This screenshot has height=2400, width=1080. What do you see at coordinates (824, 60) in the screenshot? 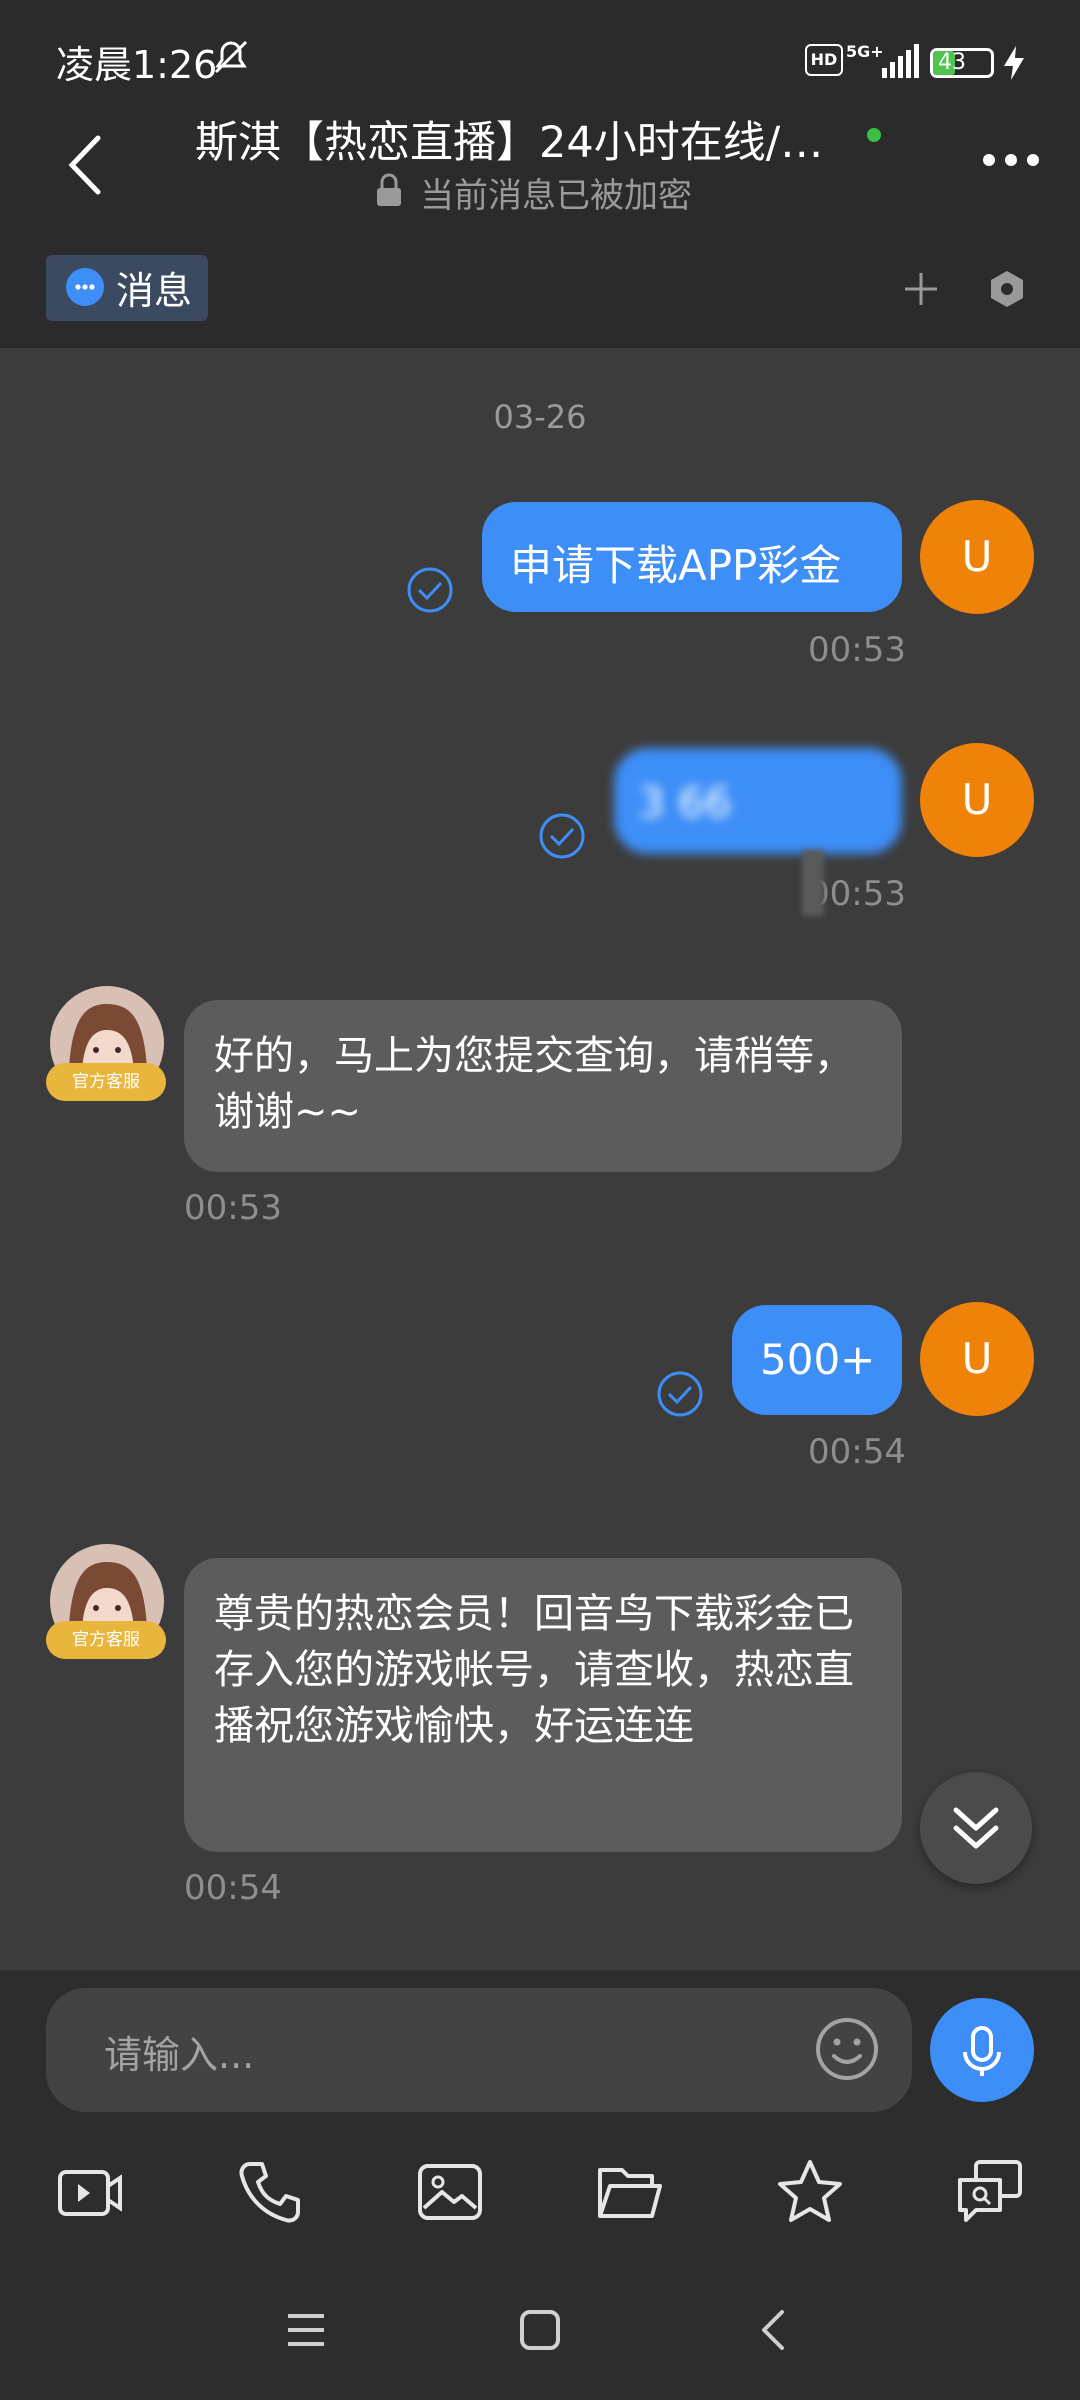
I see `hd-badge: HD` at bounding box center [824, 60].